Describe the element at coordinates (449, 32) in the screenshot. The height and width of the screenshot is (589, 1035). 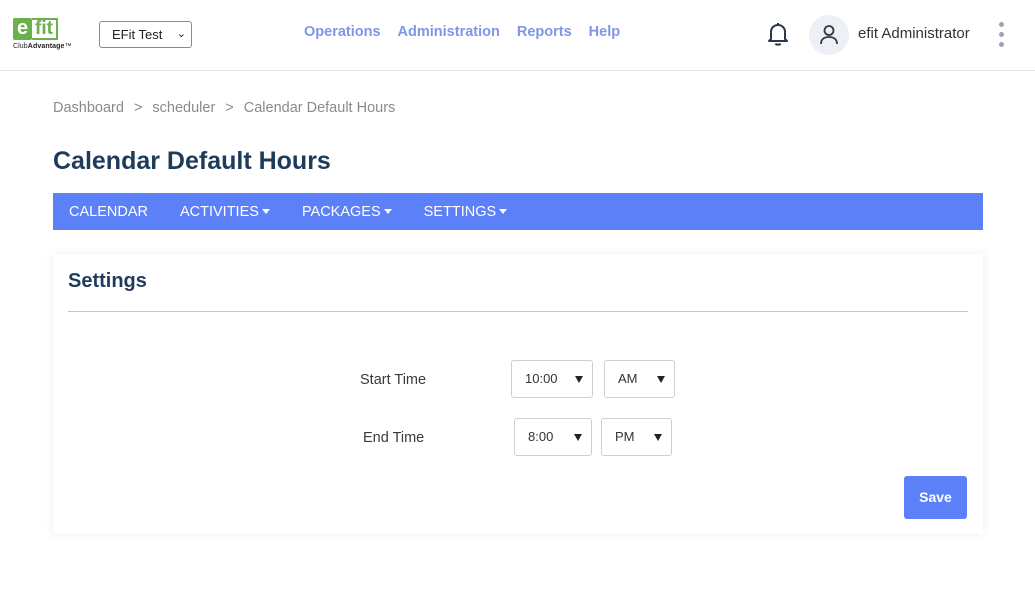
I see `nav-administration: Administration` at that location.